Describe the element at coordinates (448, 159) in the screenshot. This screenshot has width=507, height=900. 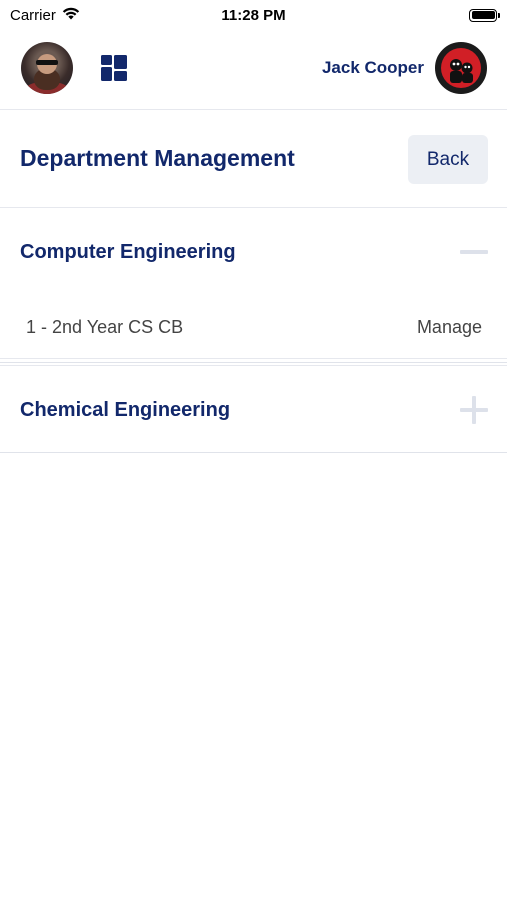
I see `back-button: Back` at that location.